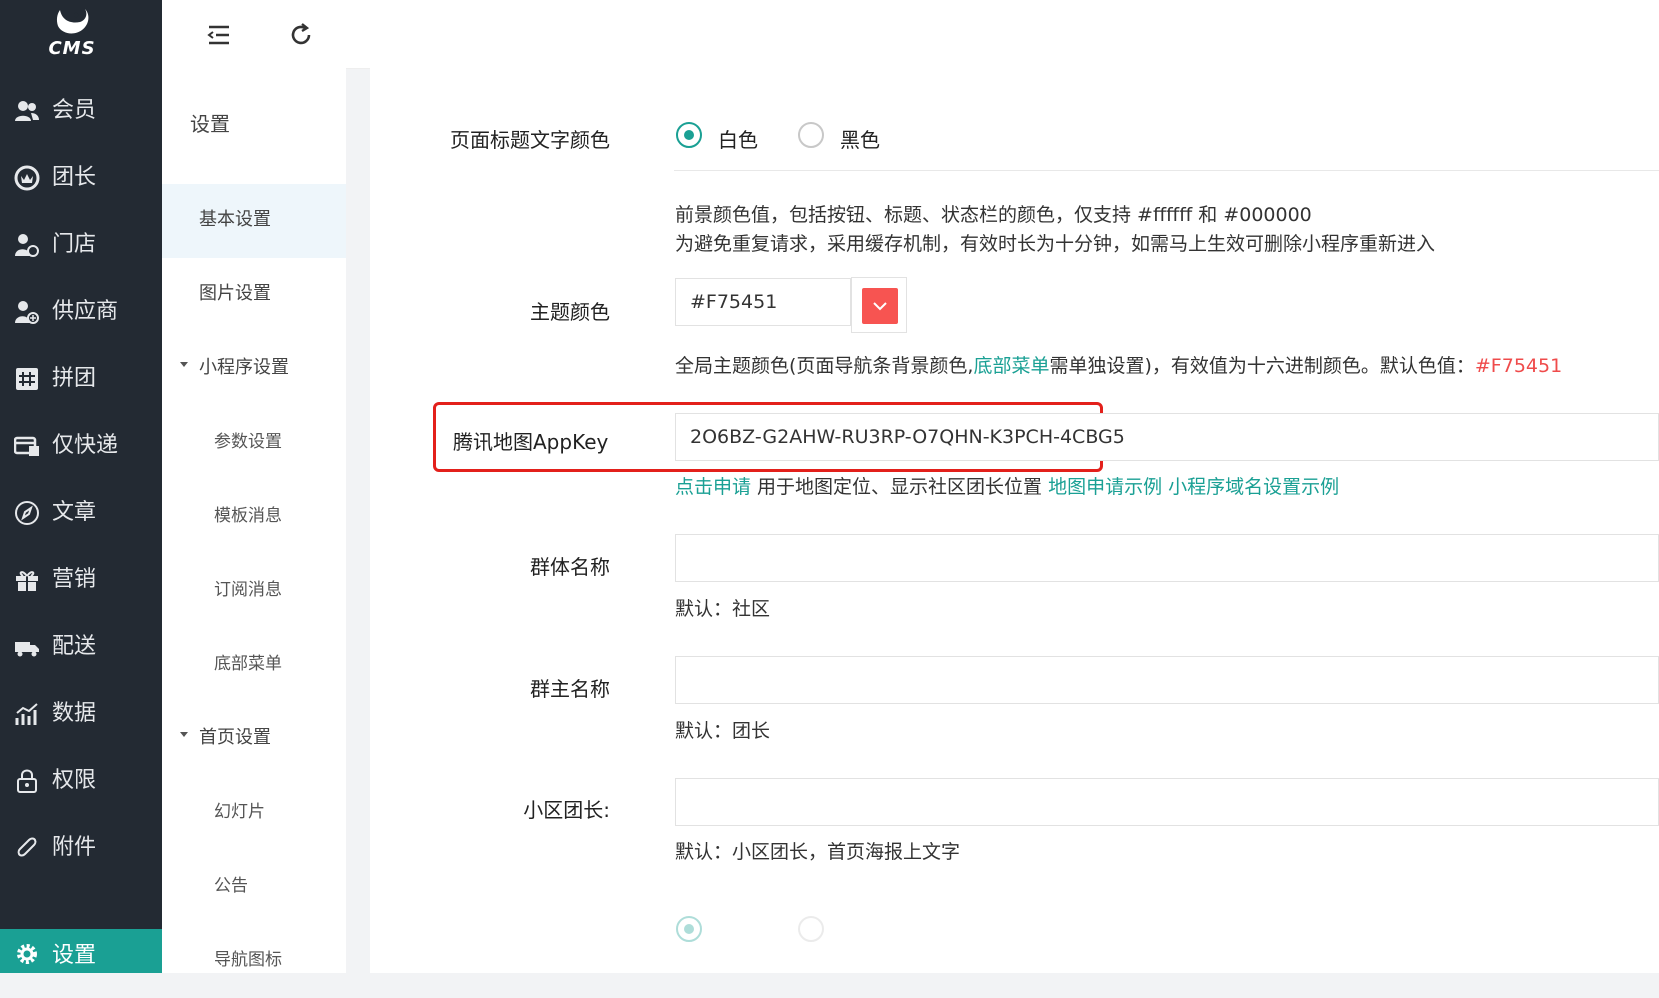 The width and height of the screenshot is (1659, 998). Describe the element at coordinates (1253, 487) in the screenshot. I see `domain-example-link: 小程序域名设置示例` at that location.